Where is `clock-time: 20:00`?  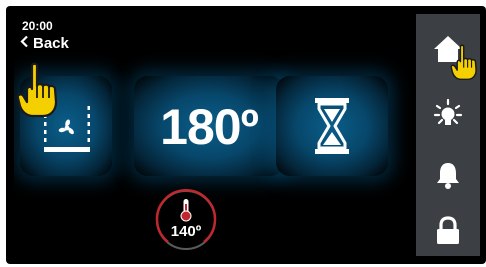 clock-time: 20:00 is located at coordinates (37, 26).